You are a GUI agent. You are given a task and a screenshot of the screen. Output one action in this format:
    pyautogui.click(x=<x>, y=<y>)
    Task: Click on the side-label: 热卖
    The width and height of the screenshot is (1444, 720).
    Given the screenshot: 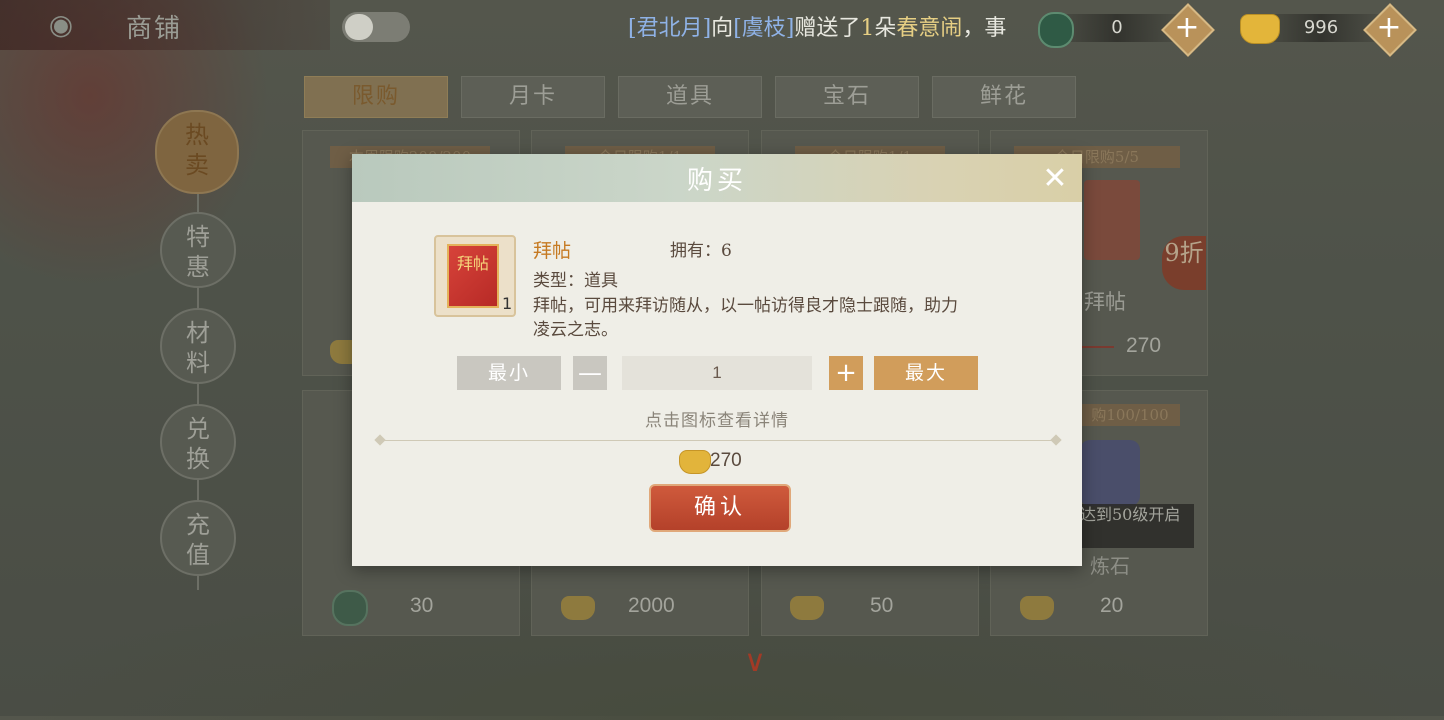 What is the action you would take?
    pyautogui.click(x=197, y=150)
    